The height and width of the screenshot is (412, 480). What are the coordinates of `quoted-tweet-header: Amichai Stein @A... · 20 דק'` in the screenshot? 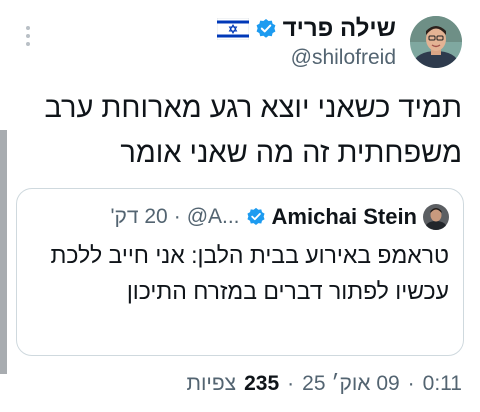 It's located at (279, 217).